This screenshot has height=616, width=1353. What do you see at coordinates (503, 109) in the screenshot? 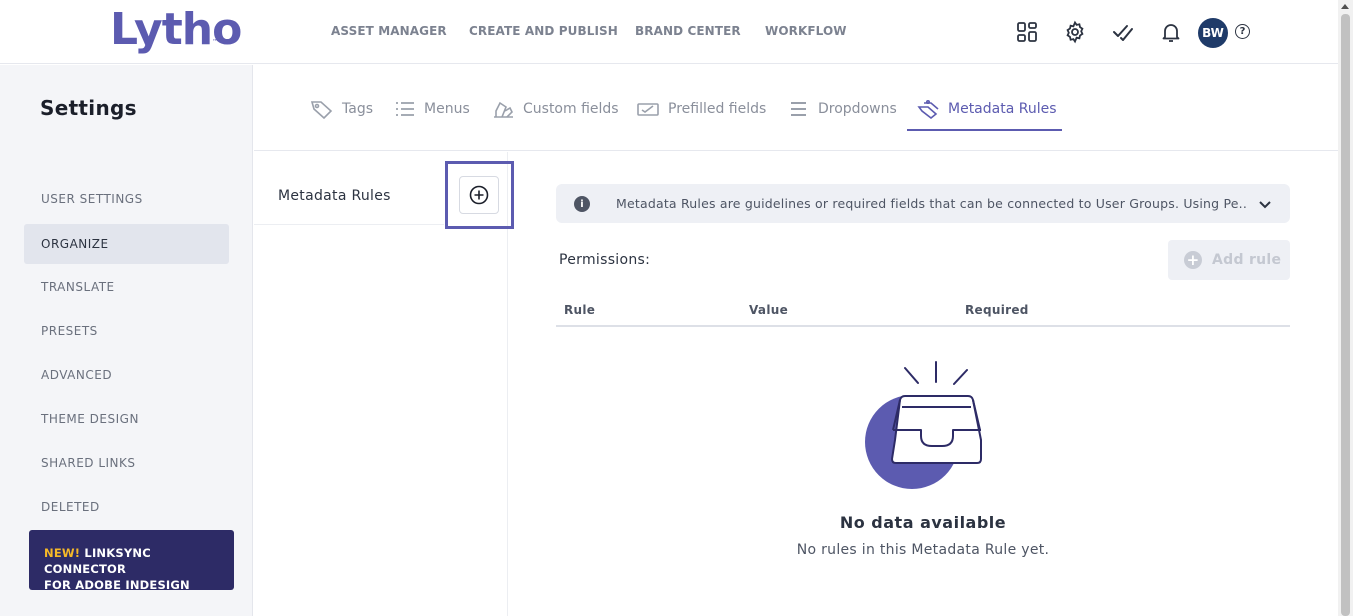
I see `custom-fields-icon` at bounding box center [503, 109].